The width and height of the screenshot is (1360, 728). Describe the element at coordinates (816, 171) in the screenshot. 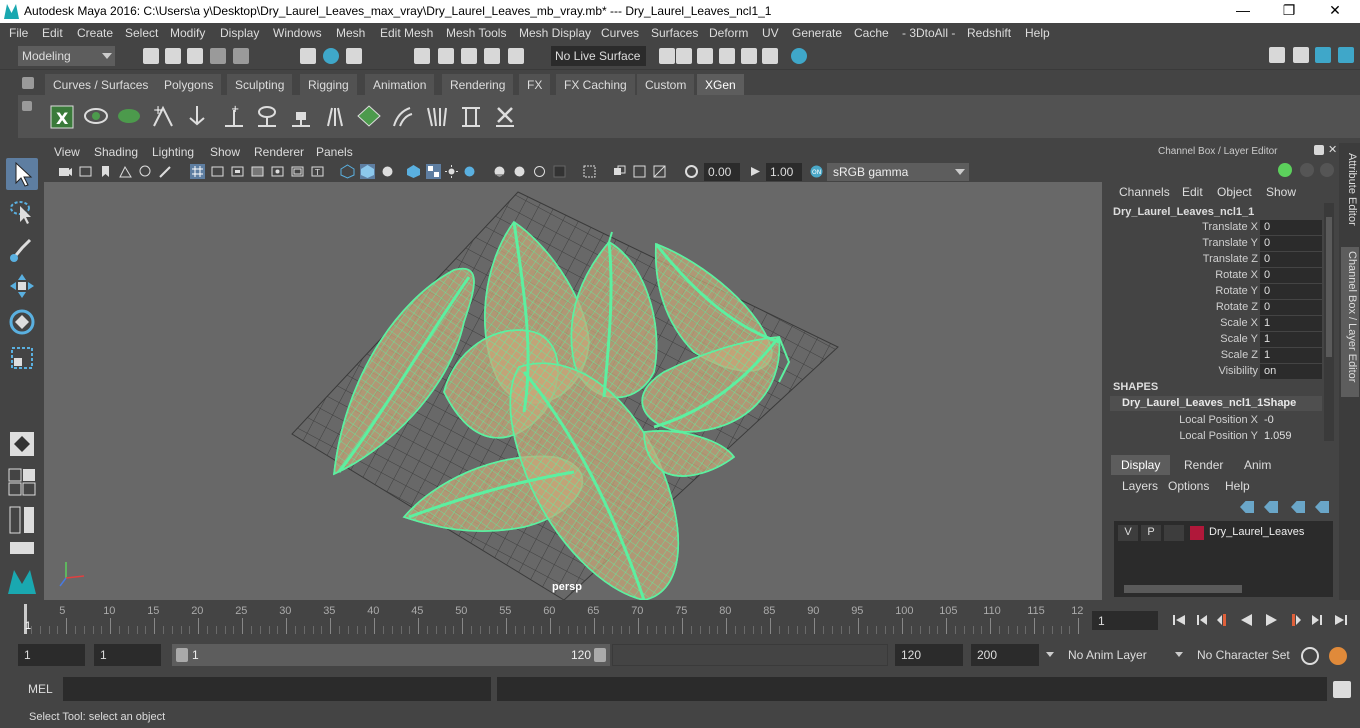

I see `color-management-icon: ON` at that location.